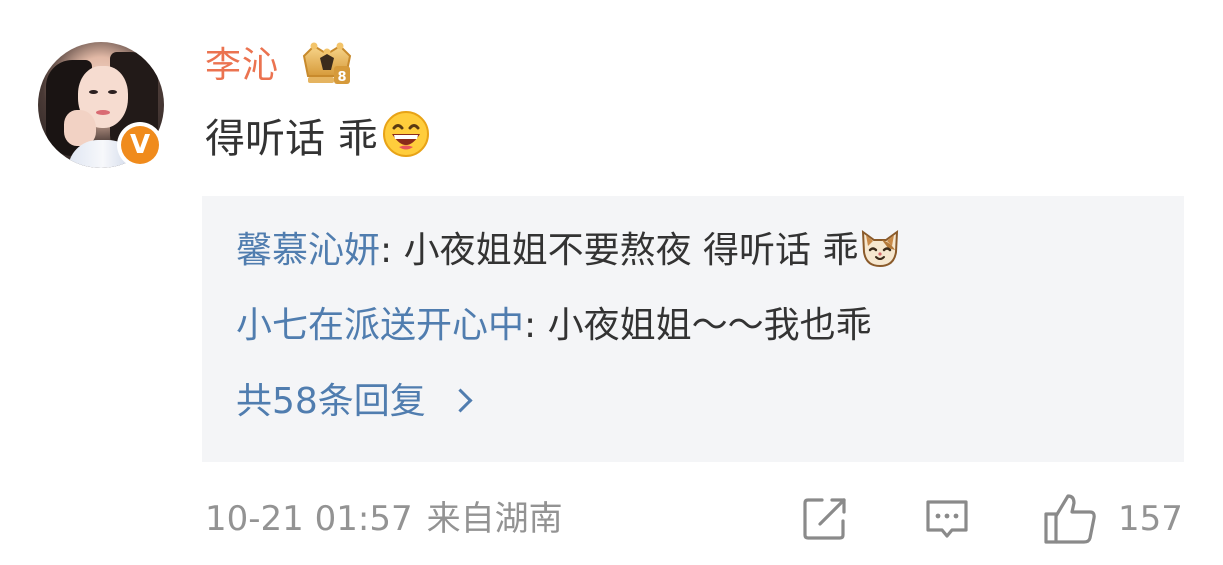 The image size is (1223, 565). I want to click on reply-text: 小夜姐姐～～我也乖, so click(709, 325).